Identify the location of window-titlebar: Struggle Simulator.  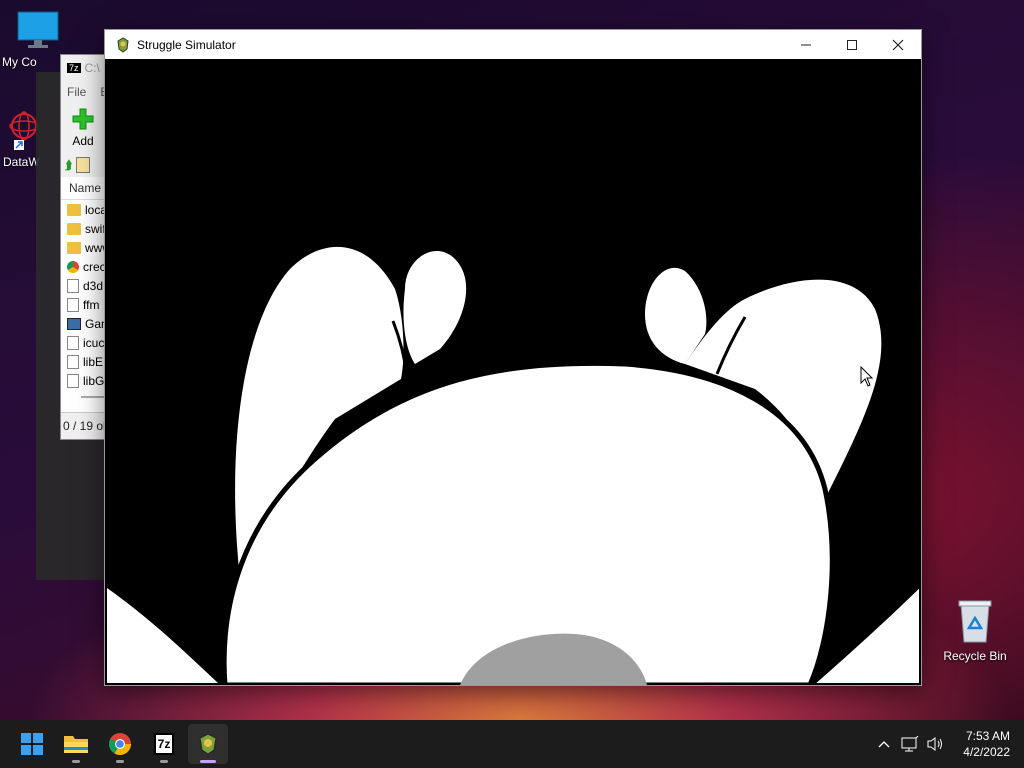
(513, 44).